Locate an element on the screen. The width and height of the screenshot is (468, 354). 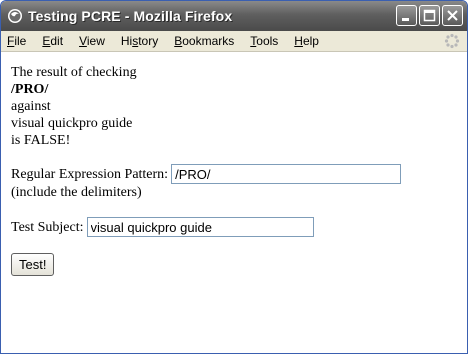
close-icon is located at coordinates (452, 15).